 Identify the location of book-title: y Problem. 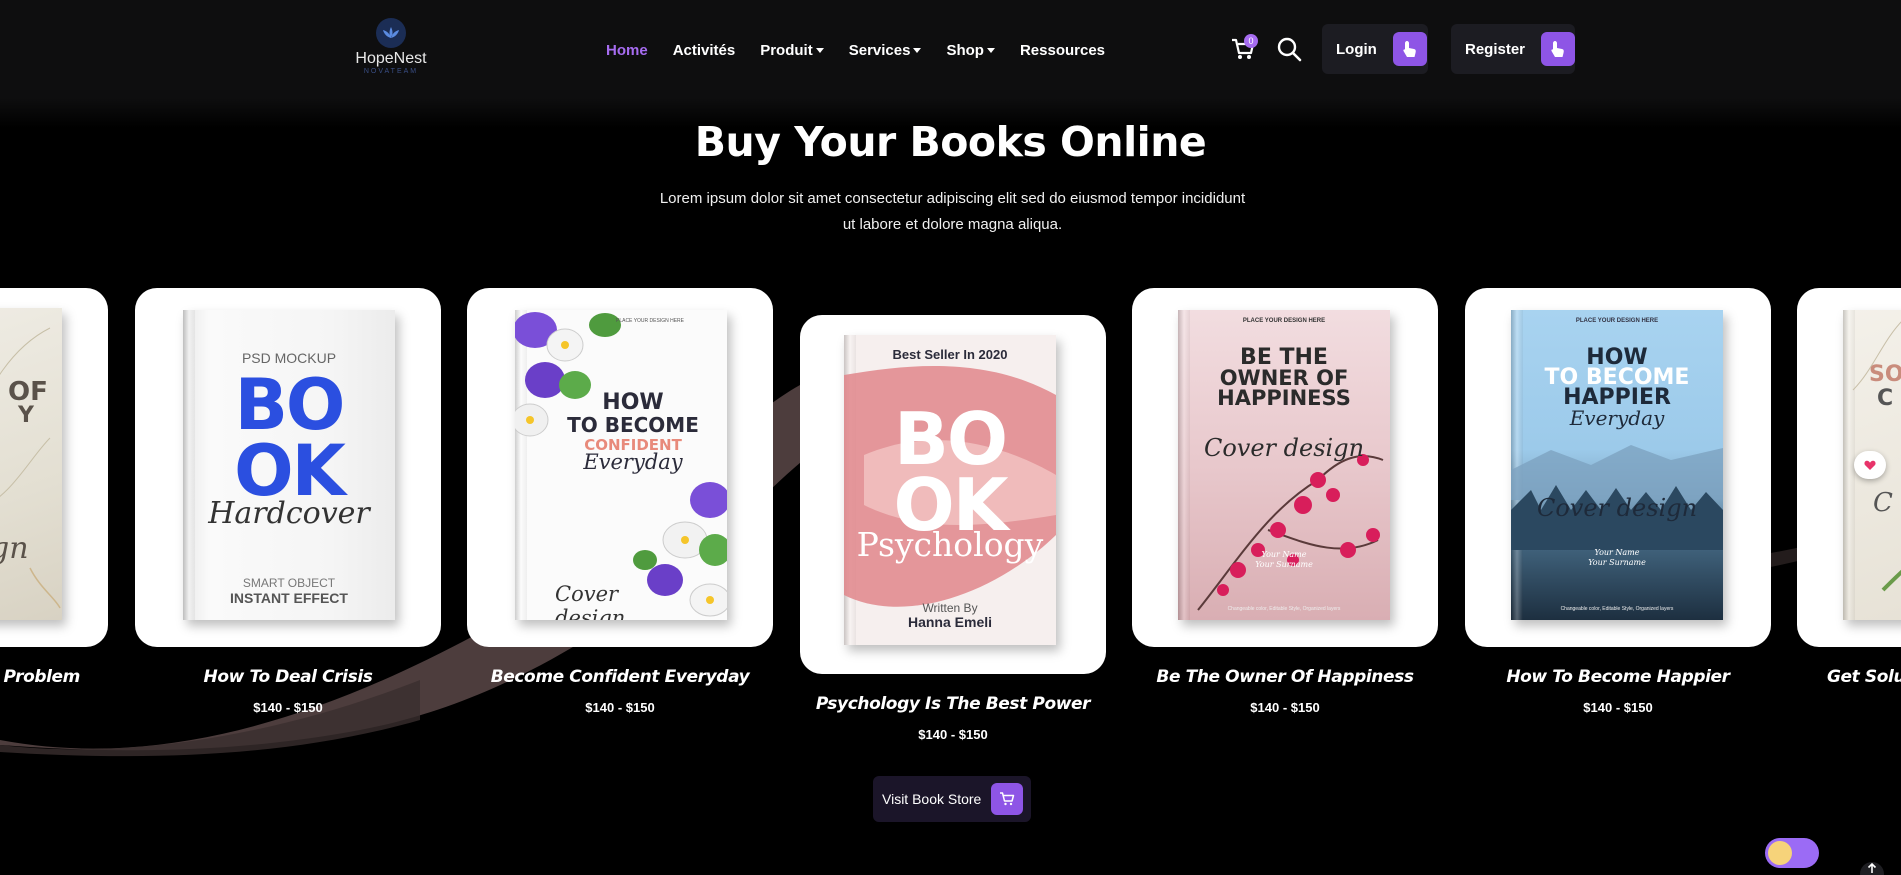
(40, 677).